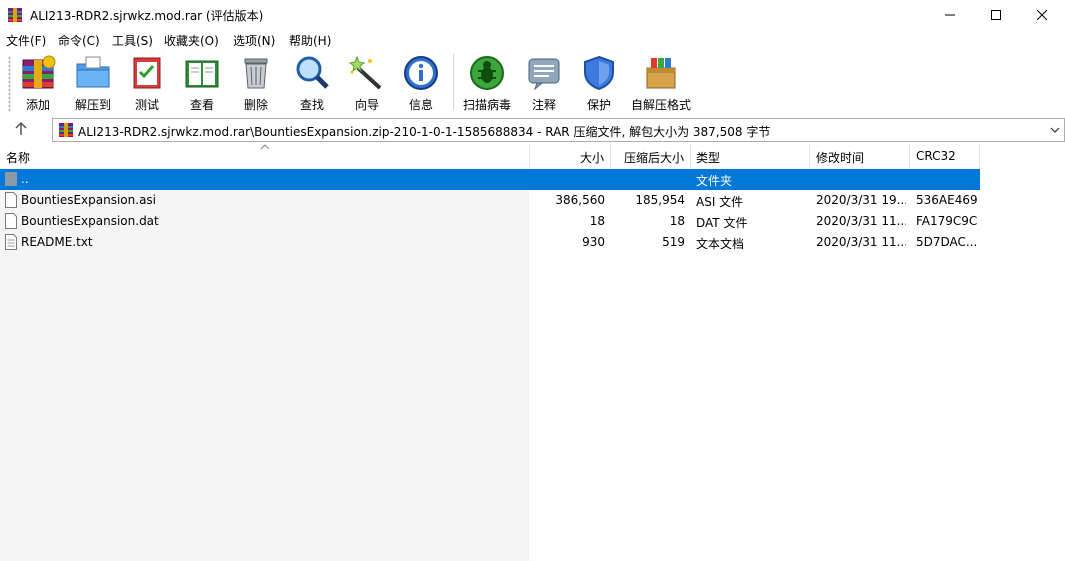  What do you see at coordinates (751, 180) in the screenshot?
I see `row-type: 文件夹` at bounding box center [751, 180].